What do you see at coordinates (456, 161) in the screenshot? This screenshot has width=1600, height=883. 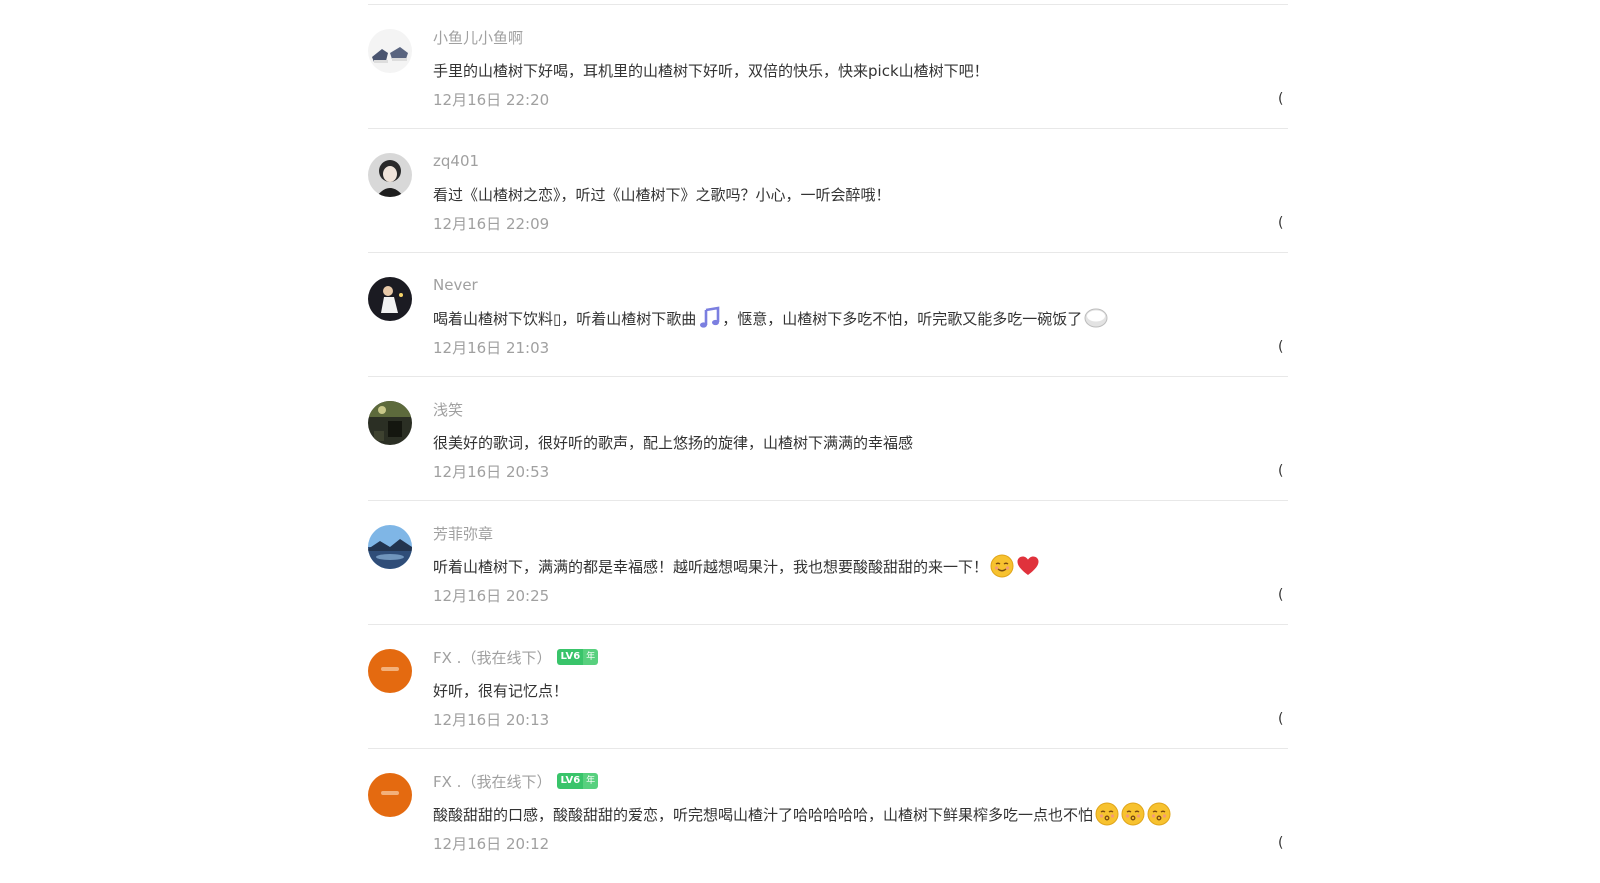 I see `username: zq401` at bounding box center [456, 161].